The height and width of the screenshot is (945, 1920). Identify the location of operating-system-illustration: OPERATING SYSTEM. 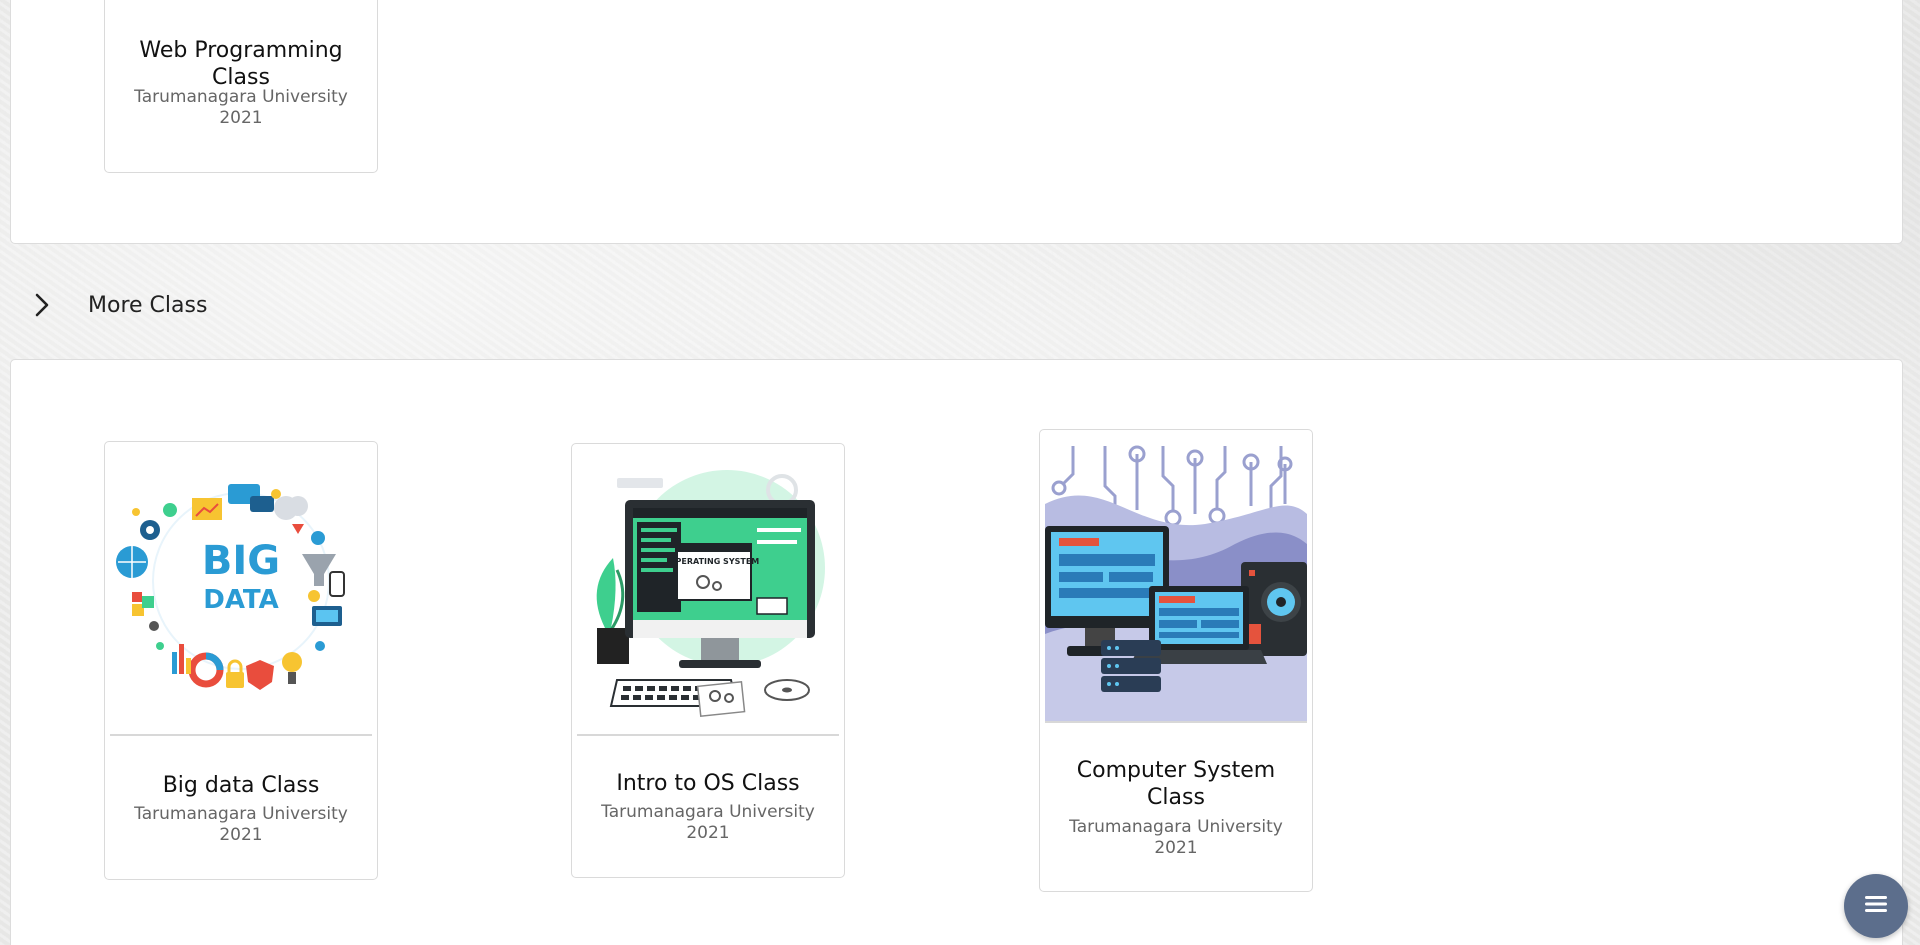
(708, 591).